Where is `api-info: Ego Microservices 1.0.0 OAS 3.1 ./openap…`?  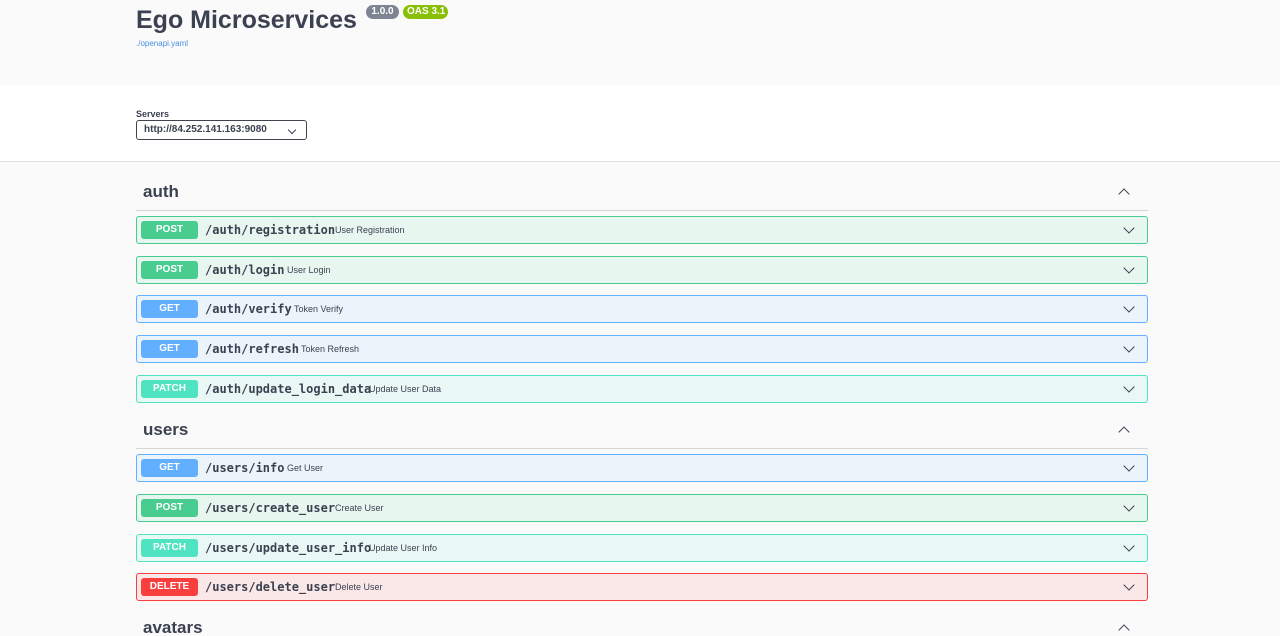
api-info: Ego Microservices 1.0.0 OAS 3.1 ./openap… is located at coordinates (640, 42).